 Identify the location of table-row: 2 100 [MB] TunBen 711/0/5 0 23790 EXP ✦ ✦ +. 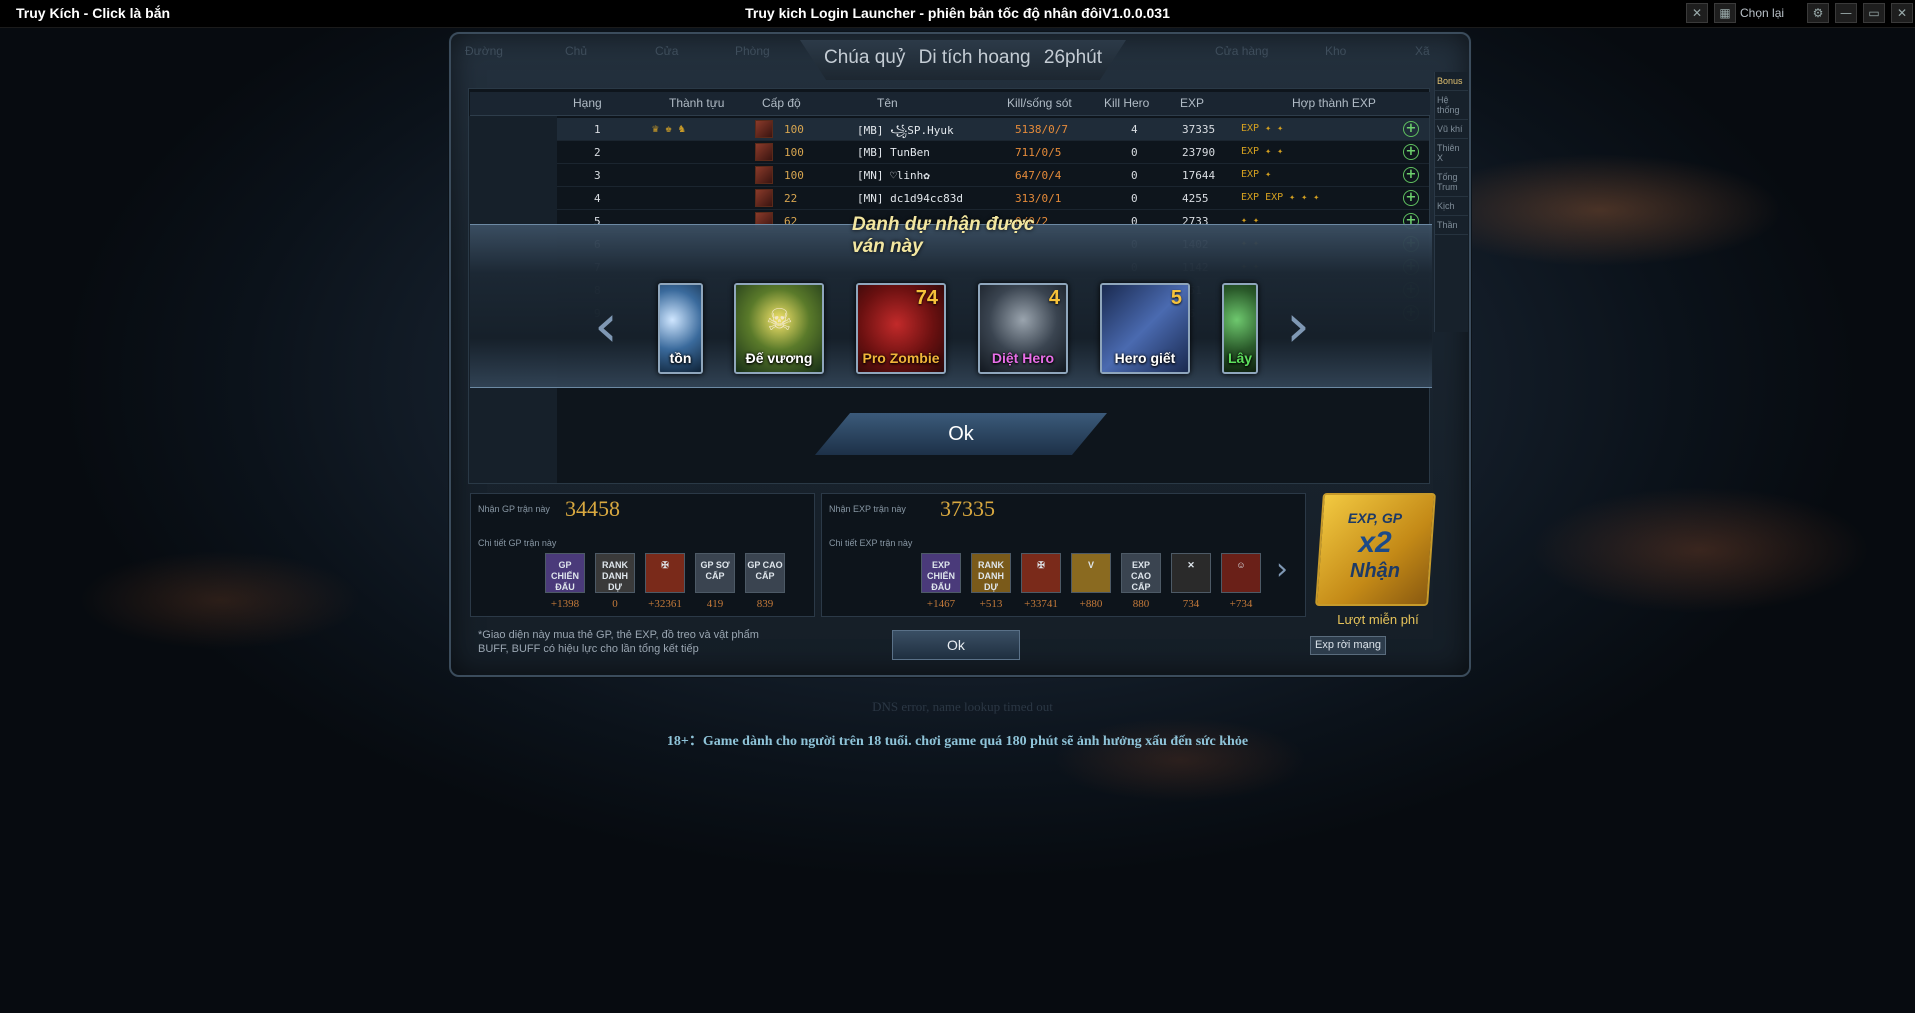
(993, 152).